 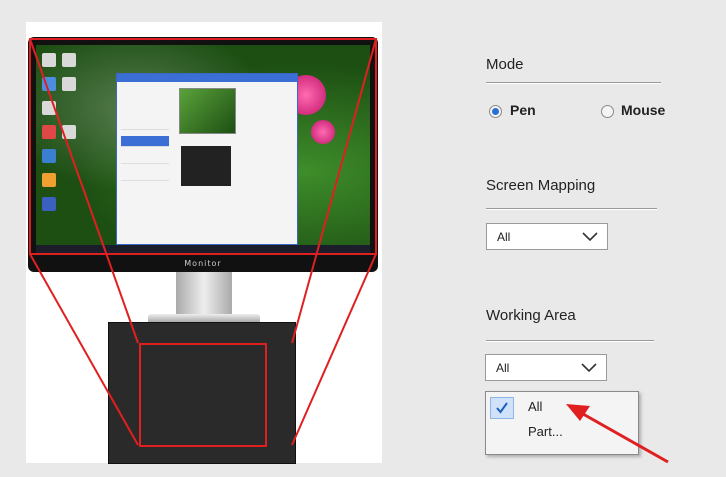 I want to click on red-arrow-annotation, so click(x=617, y=434).